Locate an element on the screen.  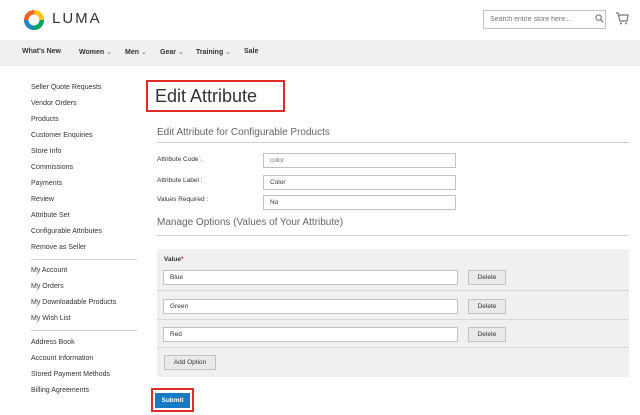
submit-button: Submit is located at coordinates (172, 400).